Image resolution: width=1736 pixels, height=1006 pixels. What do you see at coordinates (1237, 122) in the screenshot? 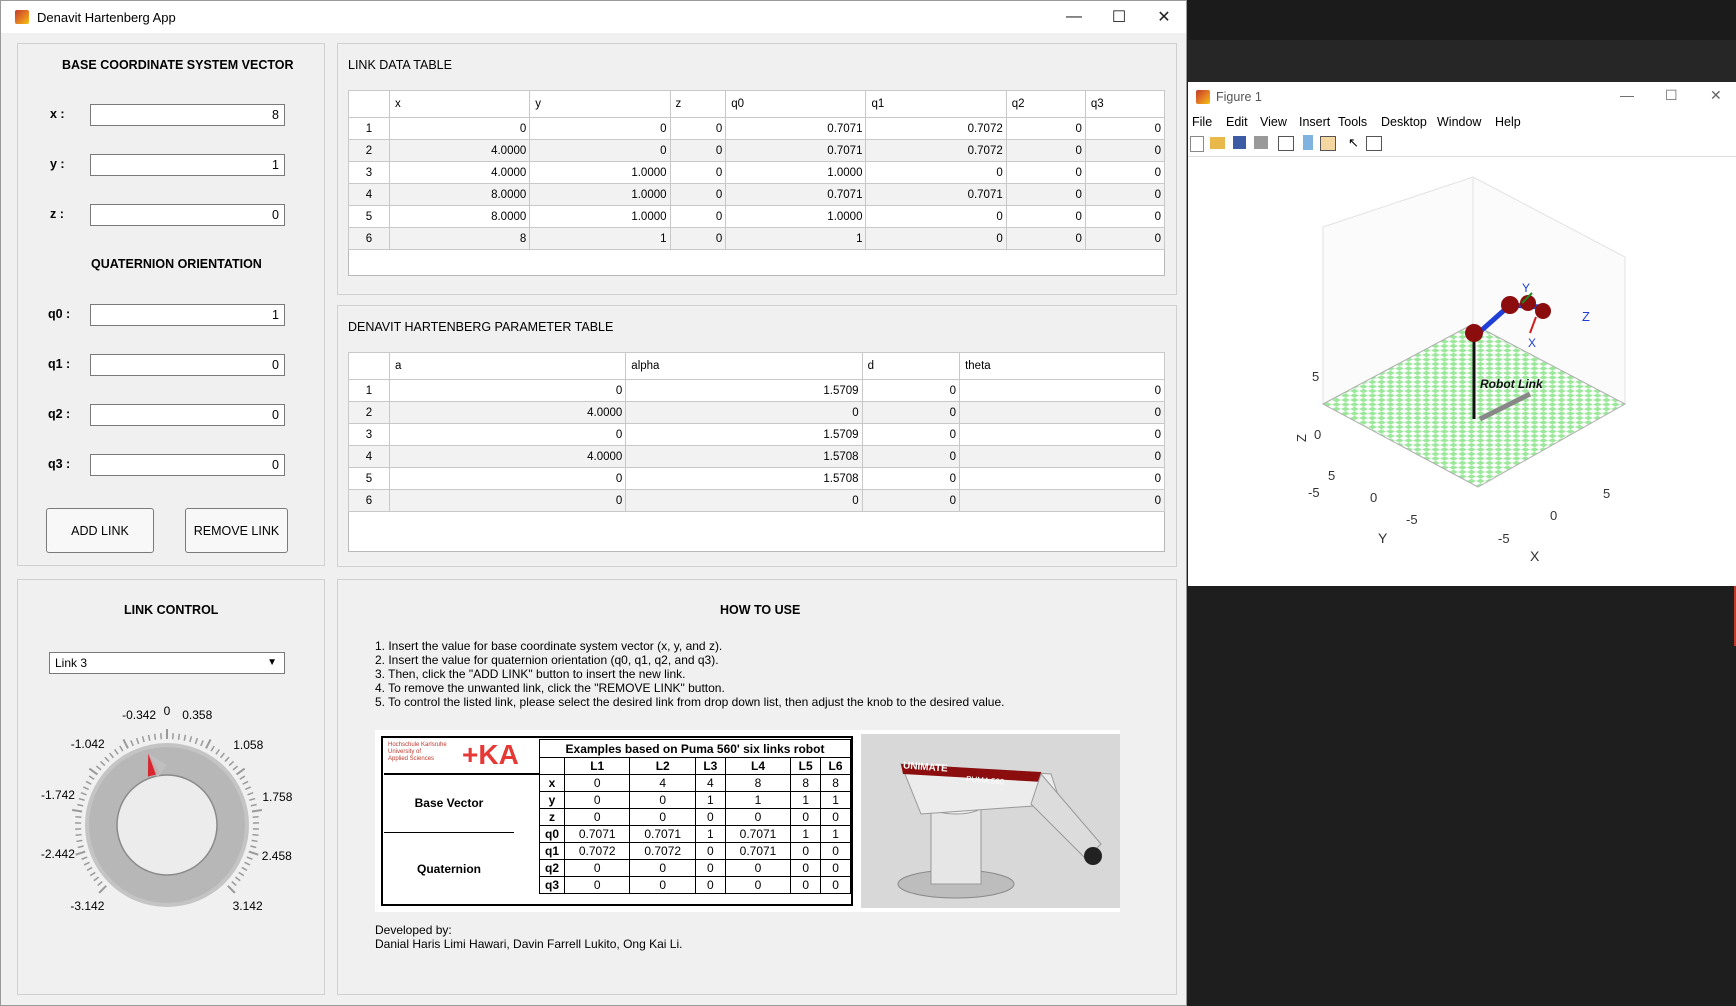
I see `menu-edit: Edit` at bounding box center [1237, 122].